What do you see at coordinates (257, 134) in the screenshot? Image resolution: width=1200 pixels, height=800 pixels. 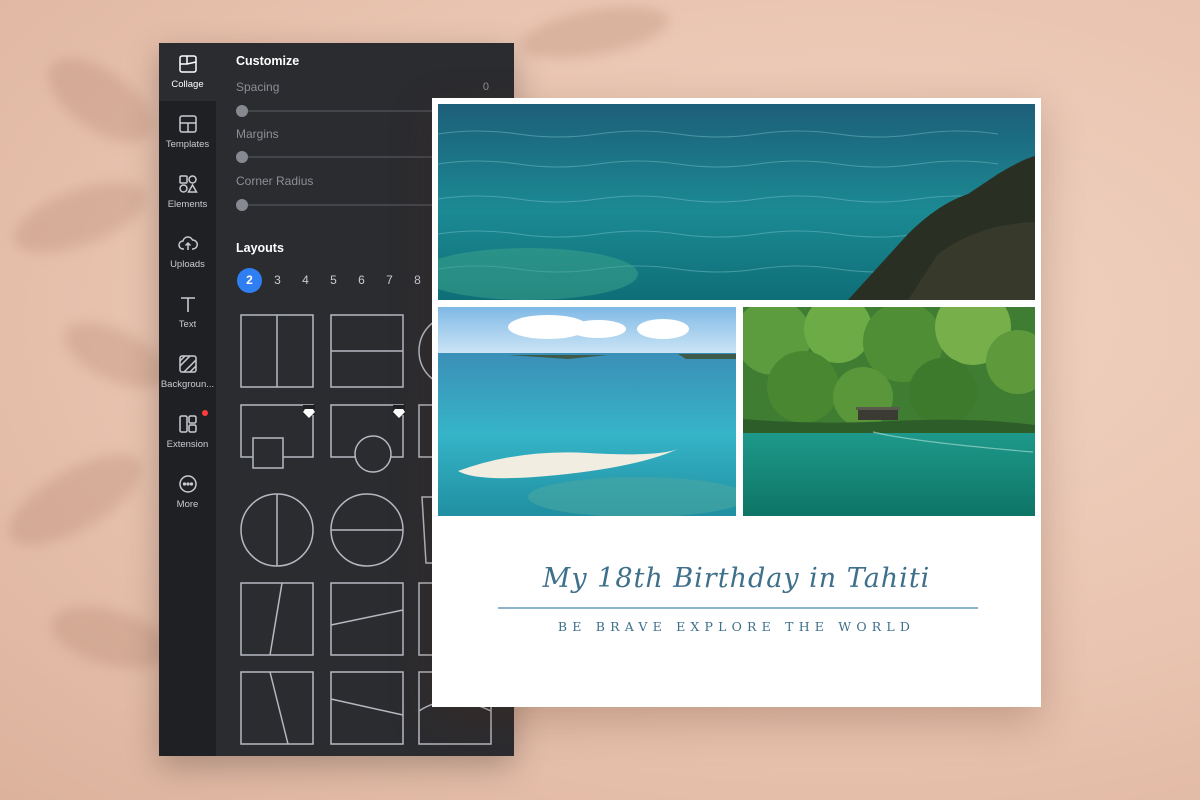 I see `margins-label: Margins` at bounding box center [257, 134].